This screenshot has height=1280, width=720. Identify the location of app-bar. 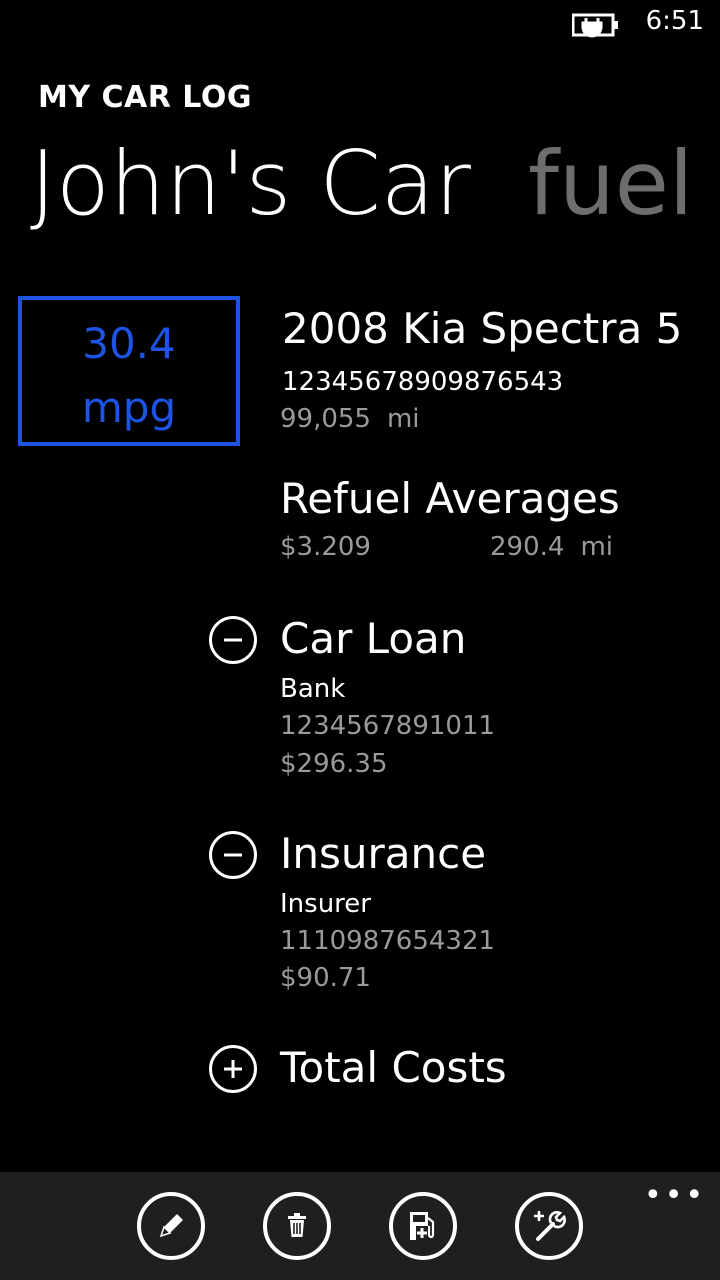
(360, 1226).